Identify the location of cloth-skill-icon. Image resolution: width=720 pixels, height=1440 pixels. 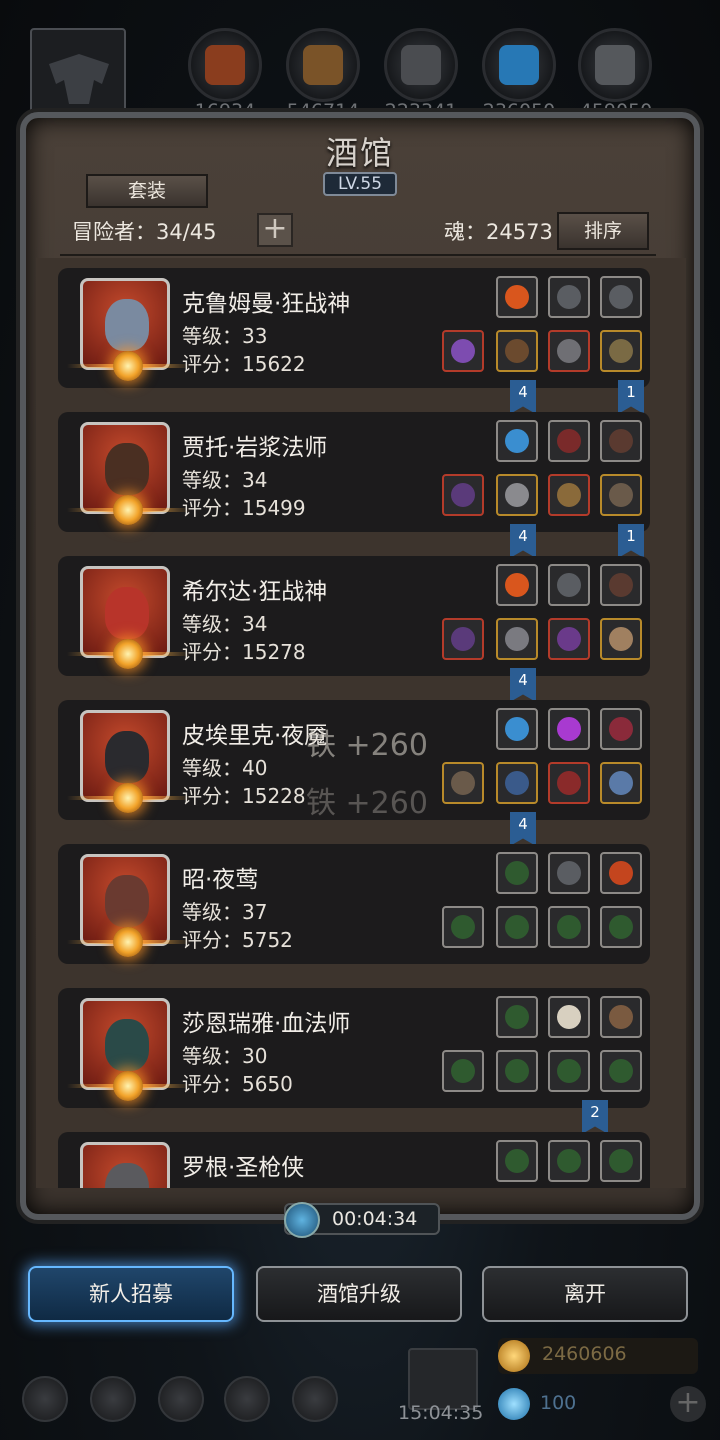
(621, 729).